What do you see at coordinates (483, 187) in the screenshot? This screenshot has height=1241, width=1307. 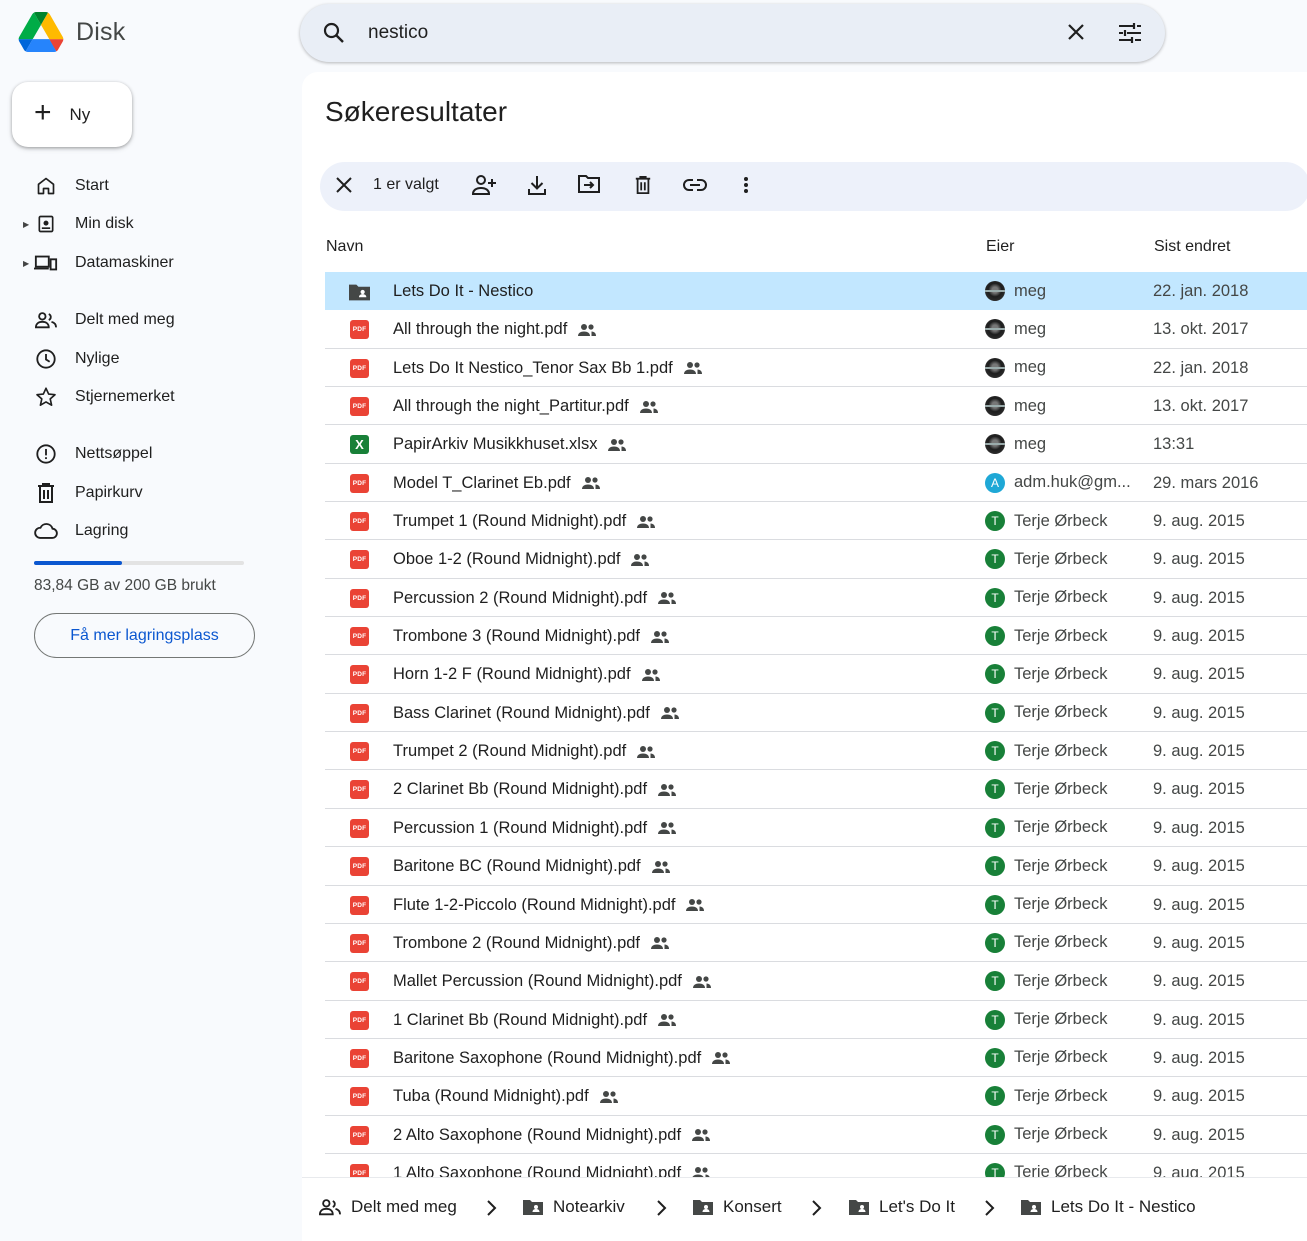 I see `share-icon` at bounding box center [483, 187].